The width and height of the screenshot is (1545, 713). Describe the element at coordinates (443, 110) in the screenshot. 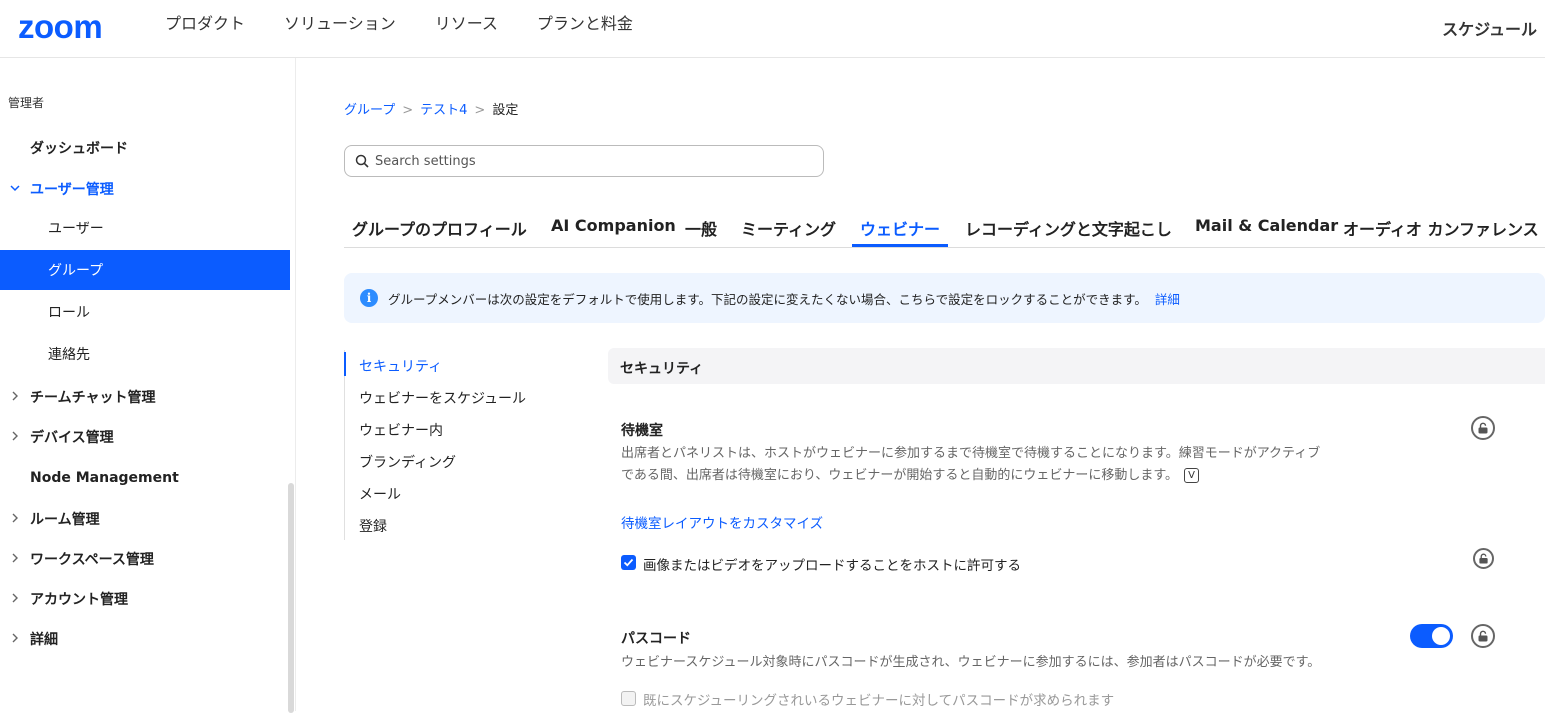

I see `breadcrumb-group-name: テスト4` at that location.